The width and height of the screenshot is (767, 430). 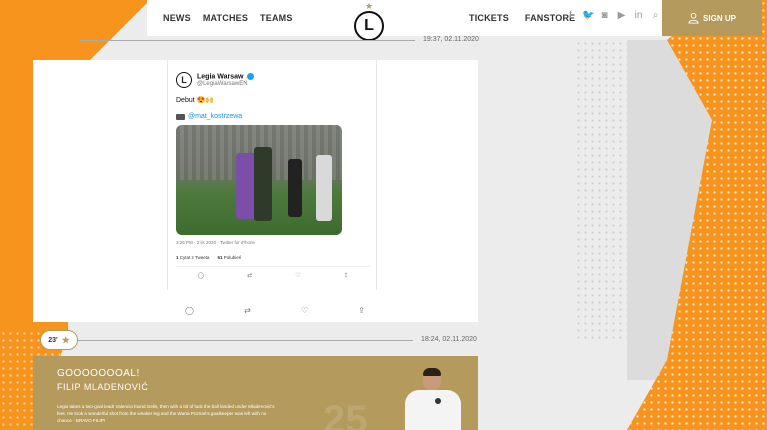 I want to click on facebook-icon: f, so click(x=570, y=15).